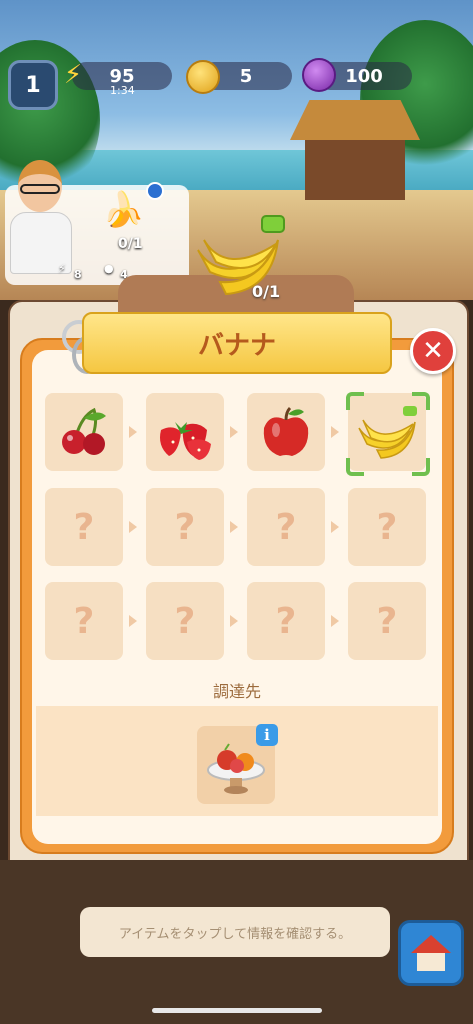 Image resolution: width=473 pixels, height=1024 pixels. What do you see at coordinates (266, 291) in the screenshot?
I see `target-progress: 0/1` at bounding box center [266, 291].